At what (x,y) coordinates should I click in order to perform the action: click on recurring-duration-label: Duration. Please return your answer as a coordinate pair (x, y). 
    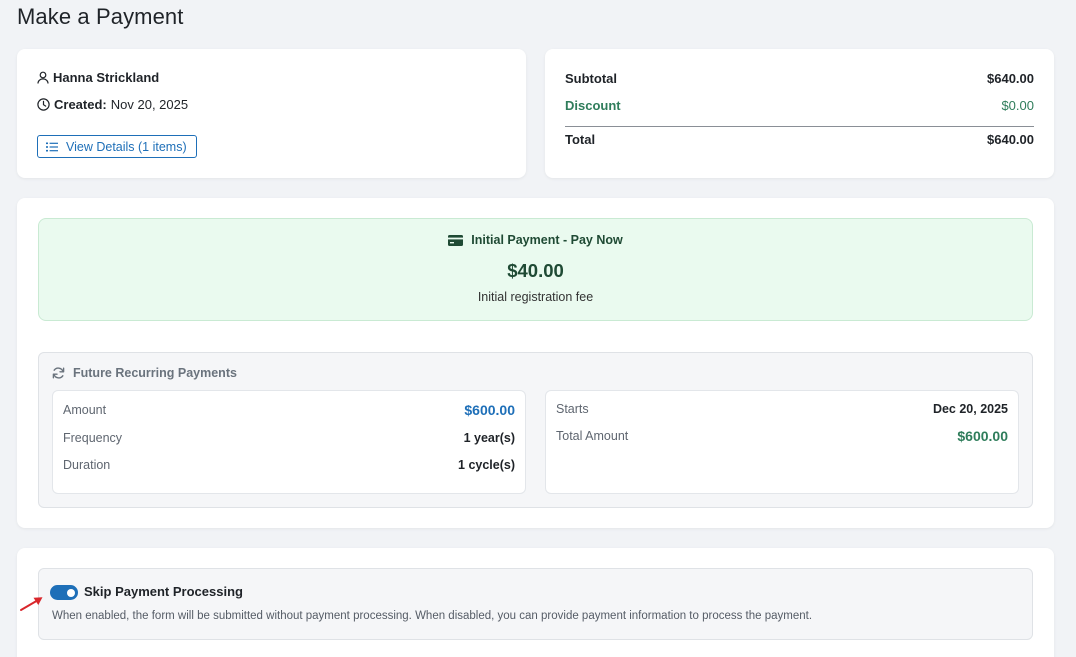
    Looking at the image, I should click on (87, 465).